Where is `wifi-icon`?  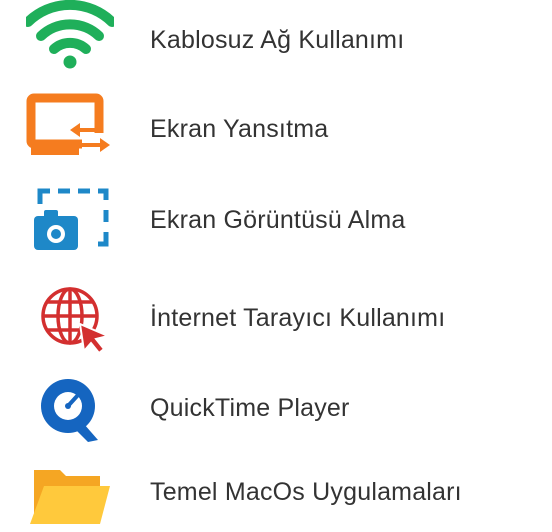
wifi-icon is located at coordinates (70, 40).